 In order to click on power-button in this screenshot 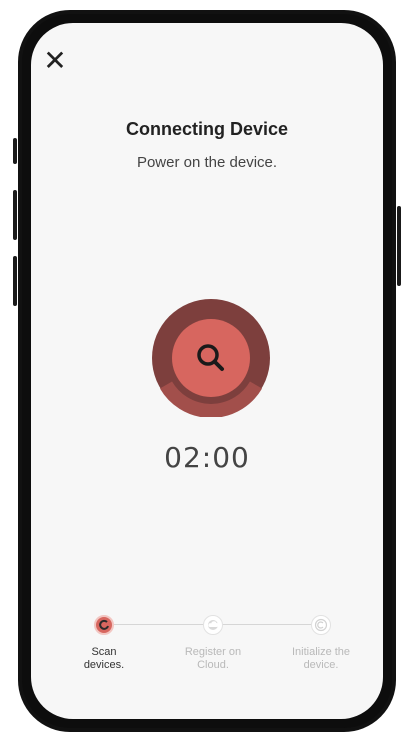, I will do `click(399, 246)`.